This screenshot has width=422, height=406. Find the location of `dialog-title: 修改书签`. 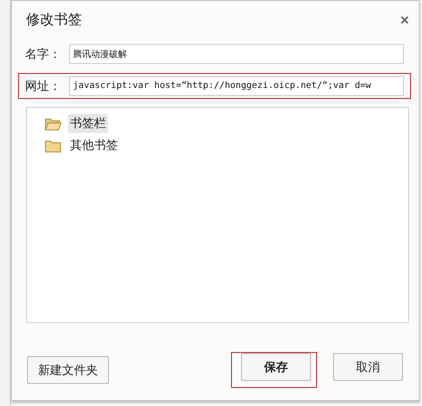

dialog-title: 修改书签 is located at coordinates (54, 20).